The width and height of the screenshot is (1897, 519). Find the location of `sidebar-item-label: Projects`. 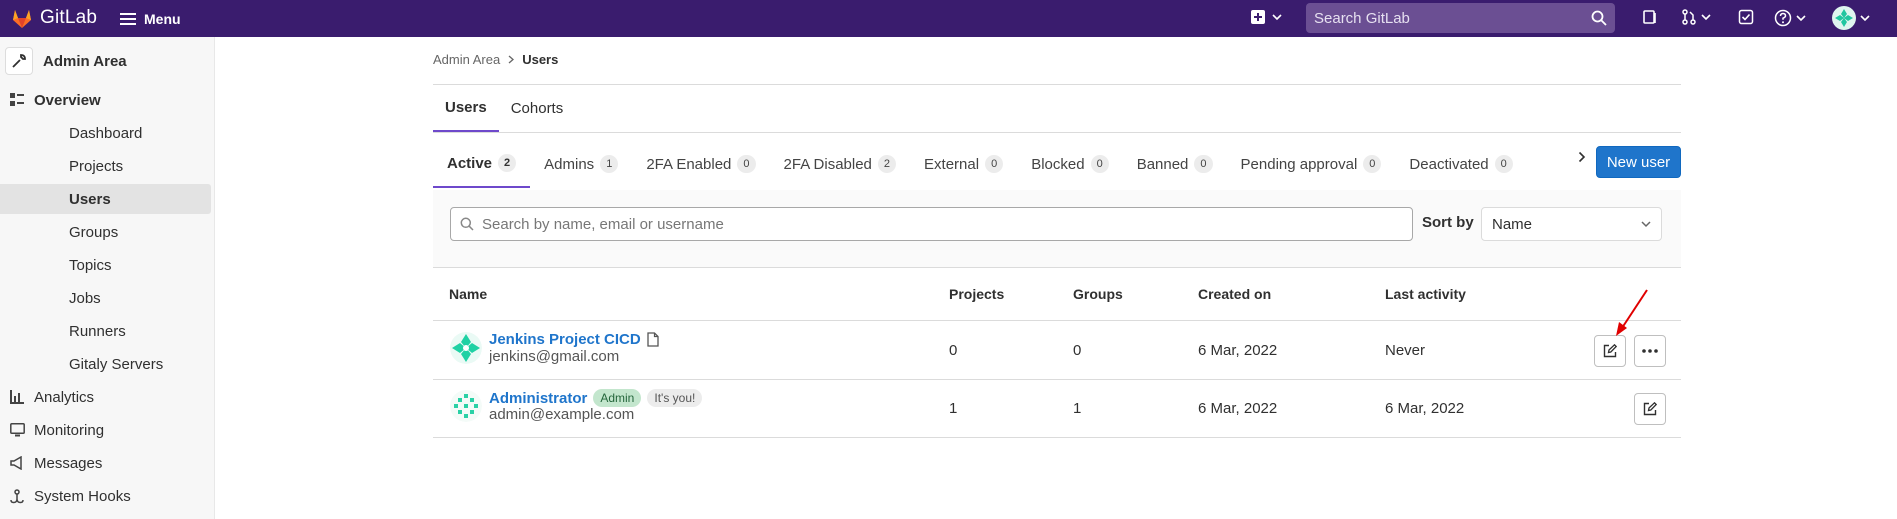

sidebar-item-label: Projects is located at coordinates (96, 166).